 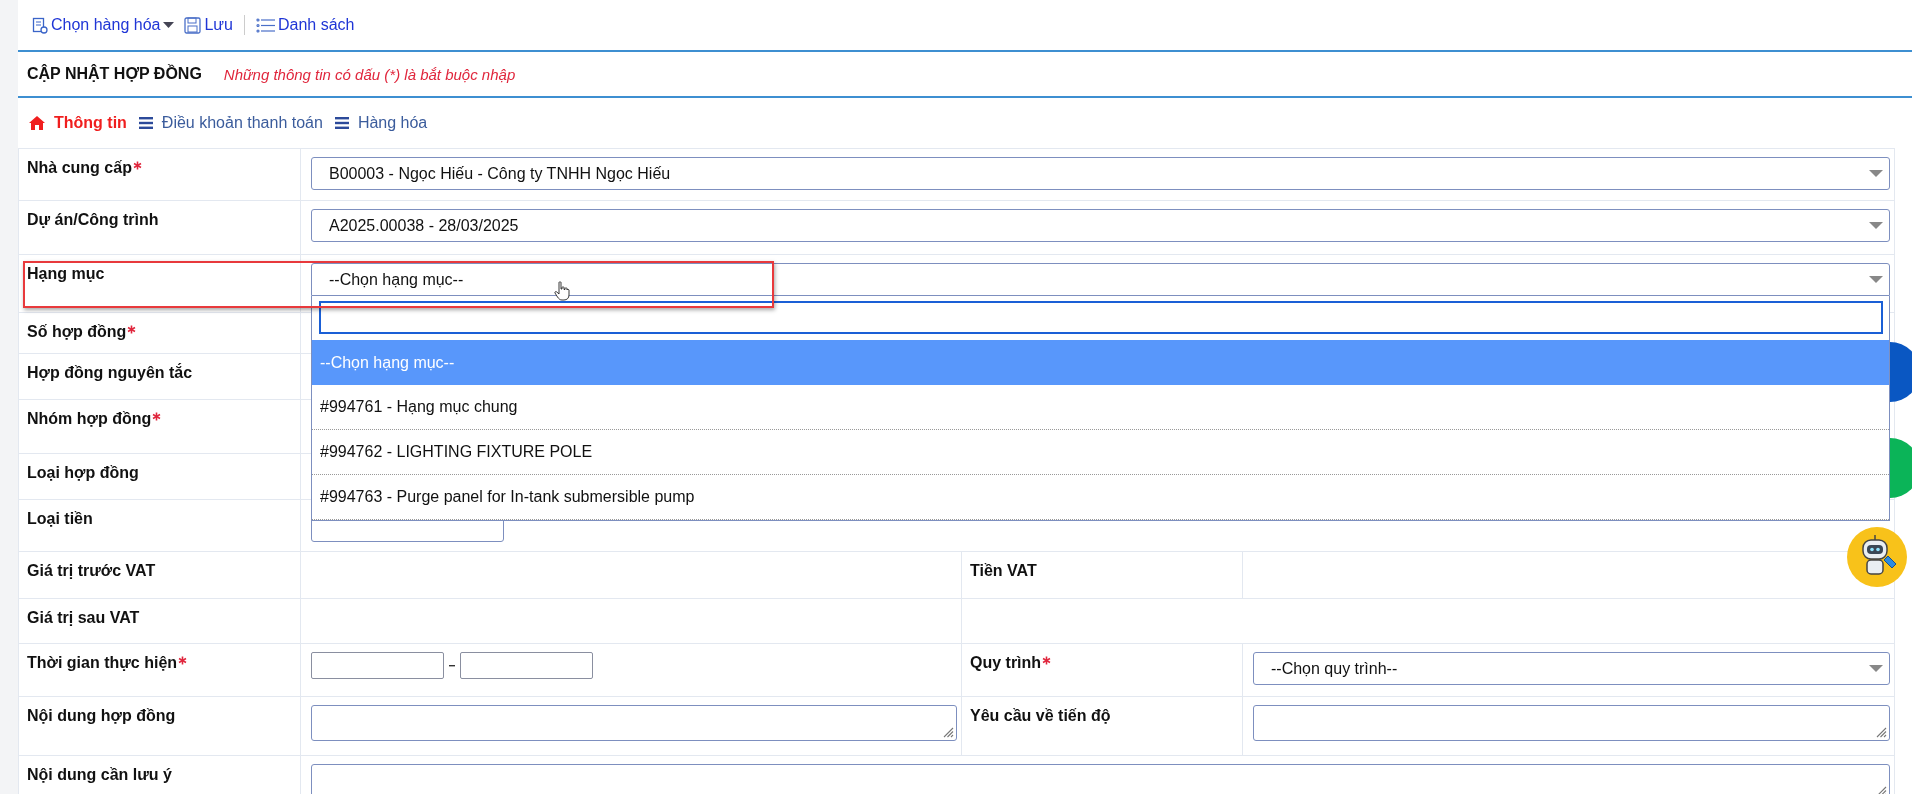 I want to click on select-field: B00003 - Ngọc Hiếu - Công ty TNHH Ngọc Hiếu, so click(x=1100, y=173).